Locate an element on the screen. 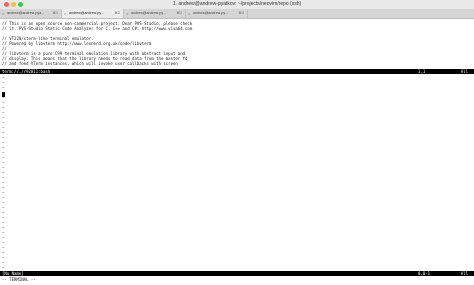 This screenshot has width=474, height=285. tab-3: × andrew@andrew-py... ⌘3 is located at coordinates (155, 13).